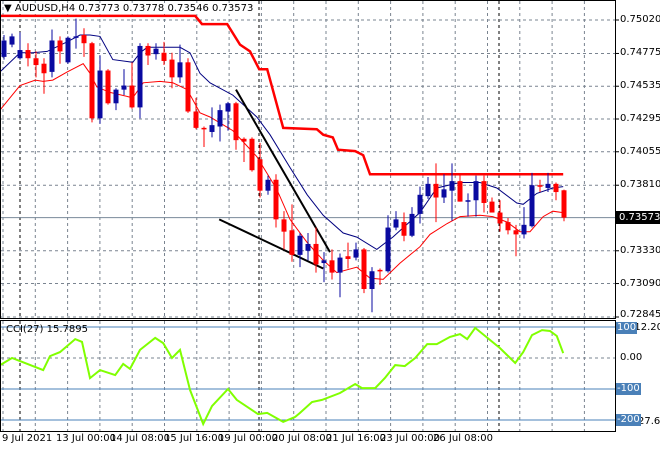 This screenshot has height=450, width=660. Describe the element at coordinates (143, 8) in the screenshot. I see `ohlc-high: 0.73778` at that location.